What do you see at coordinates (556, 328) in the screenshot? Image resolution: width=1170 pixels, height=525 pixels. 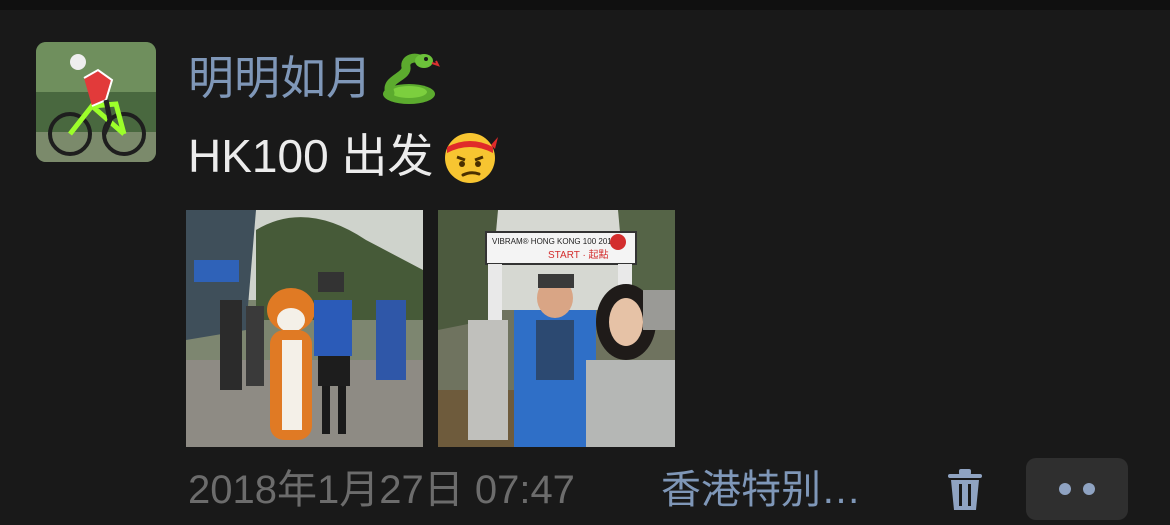 I see `photo-start-line: VIBRAM® HONG KONG 100 2018 START · 起點` at bounding box center [556, 328].